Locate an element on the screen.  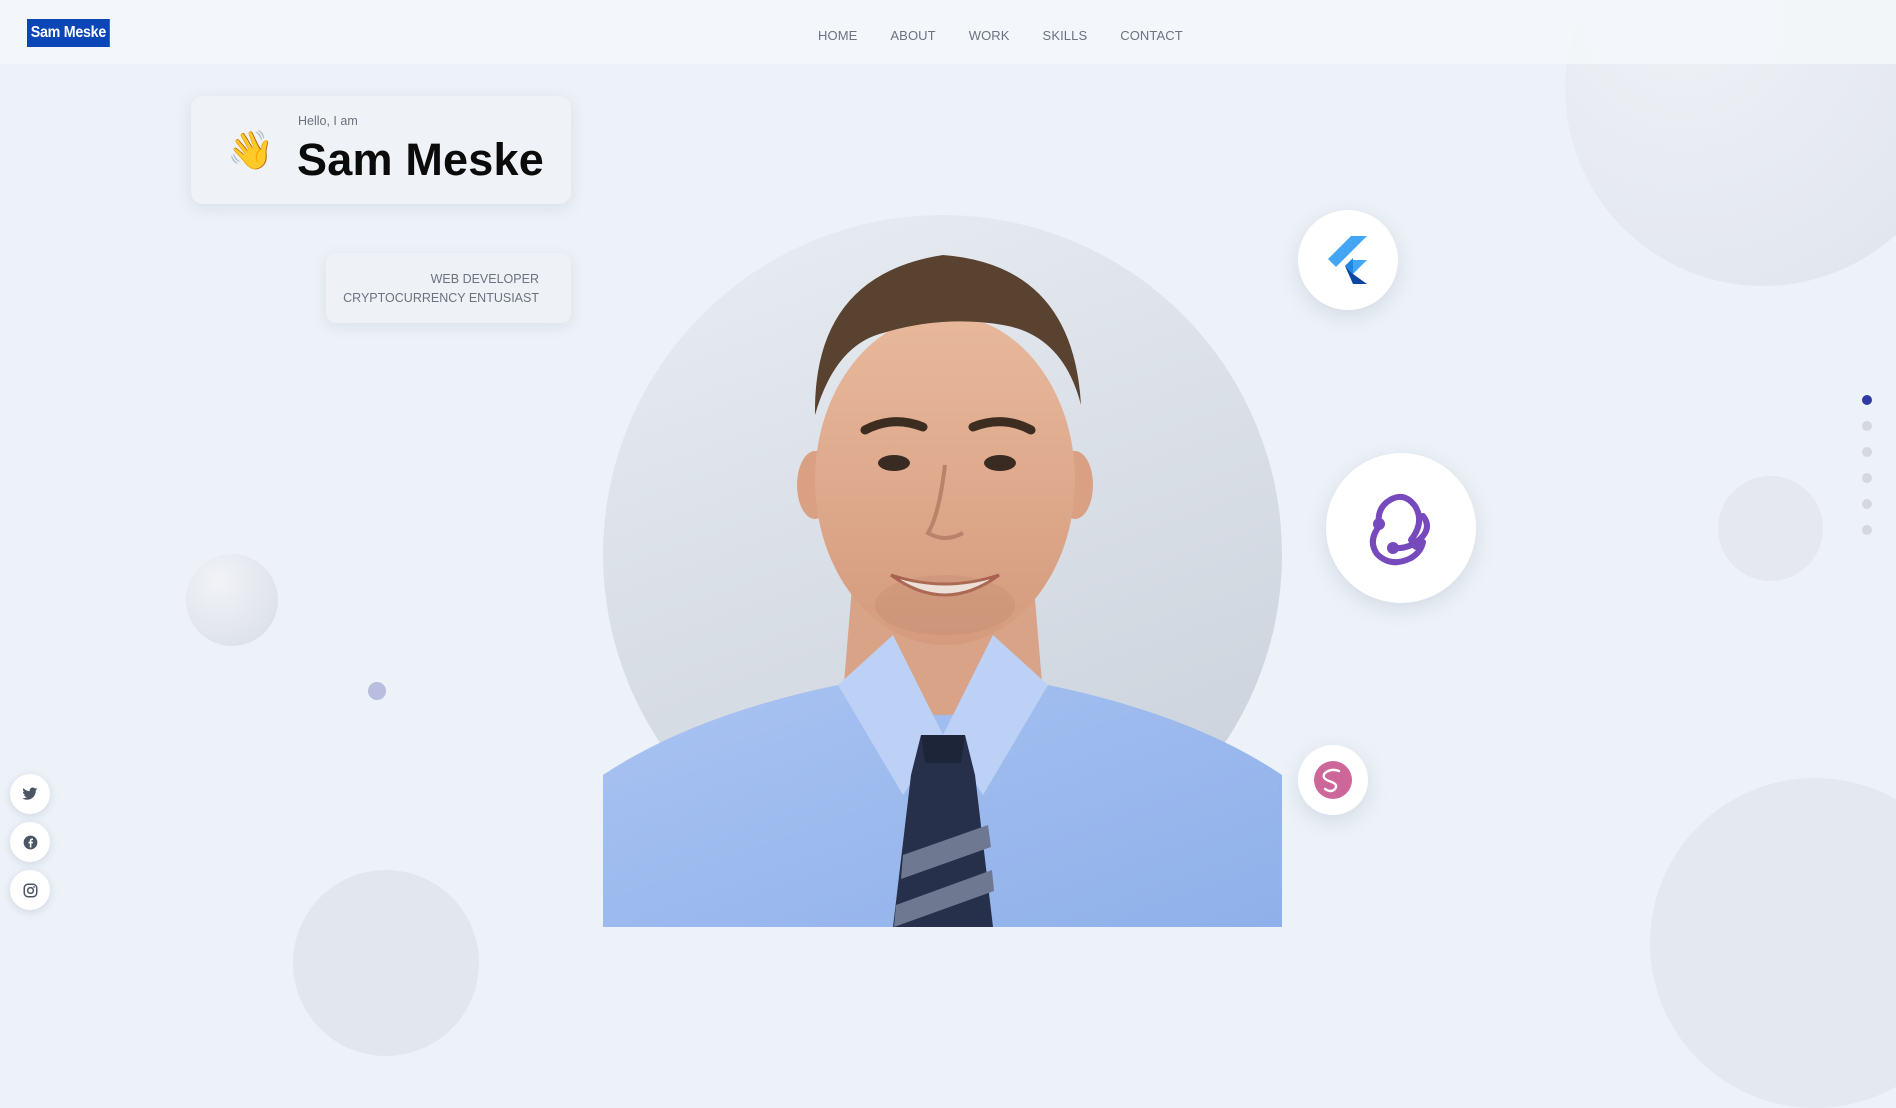
nav-item-skills: SKILLS is located at coordinates (1065, 35).